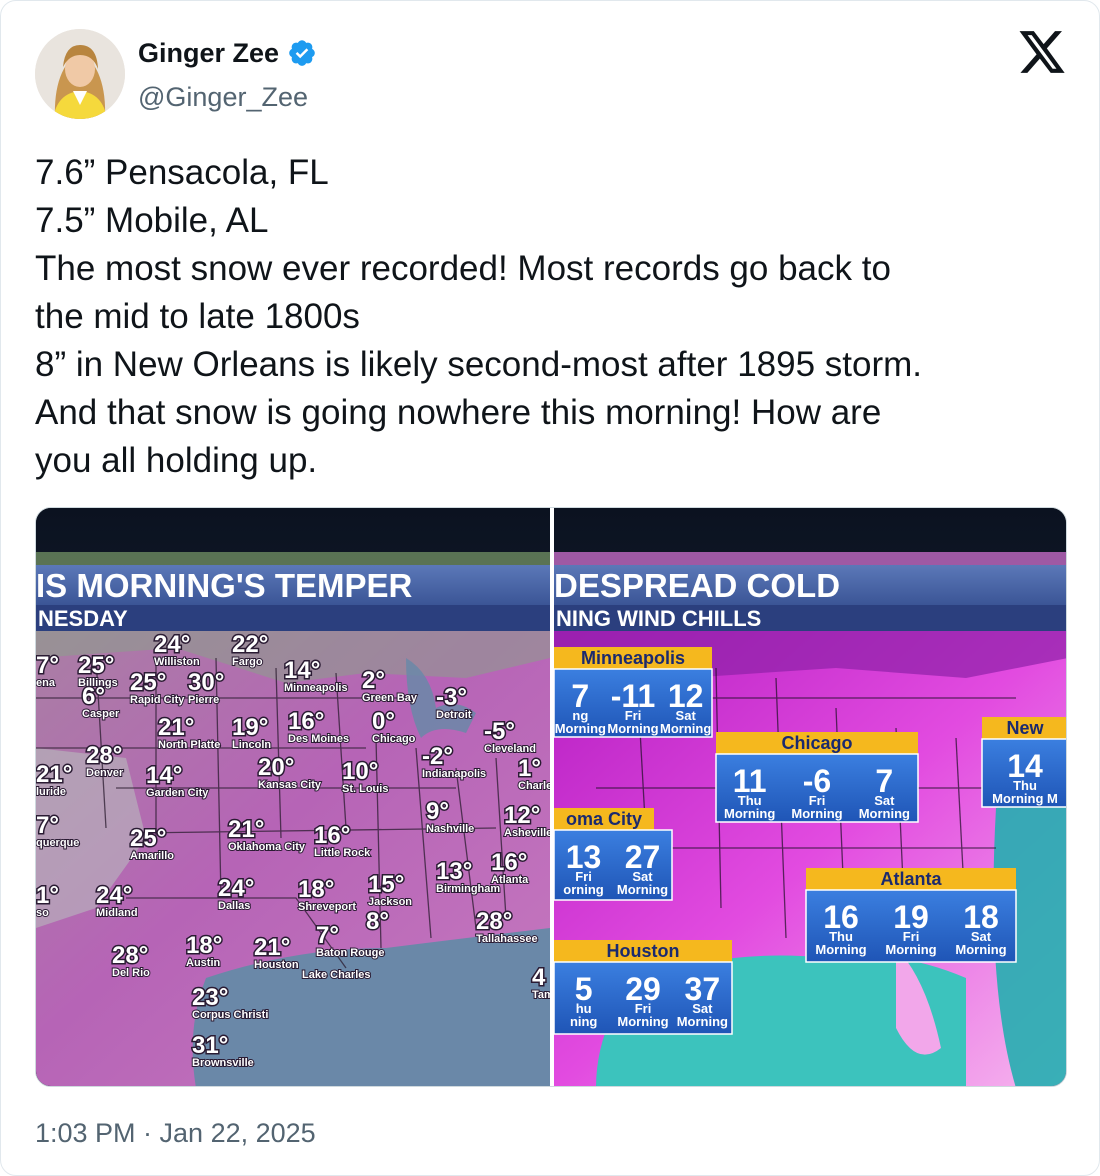  Describe the element at coordinates (365, 789) in the screenshot. I see `city-label: St. Louis` at that location.